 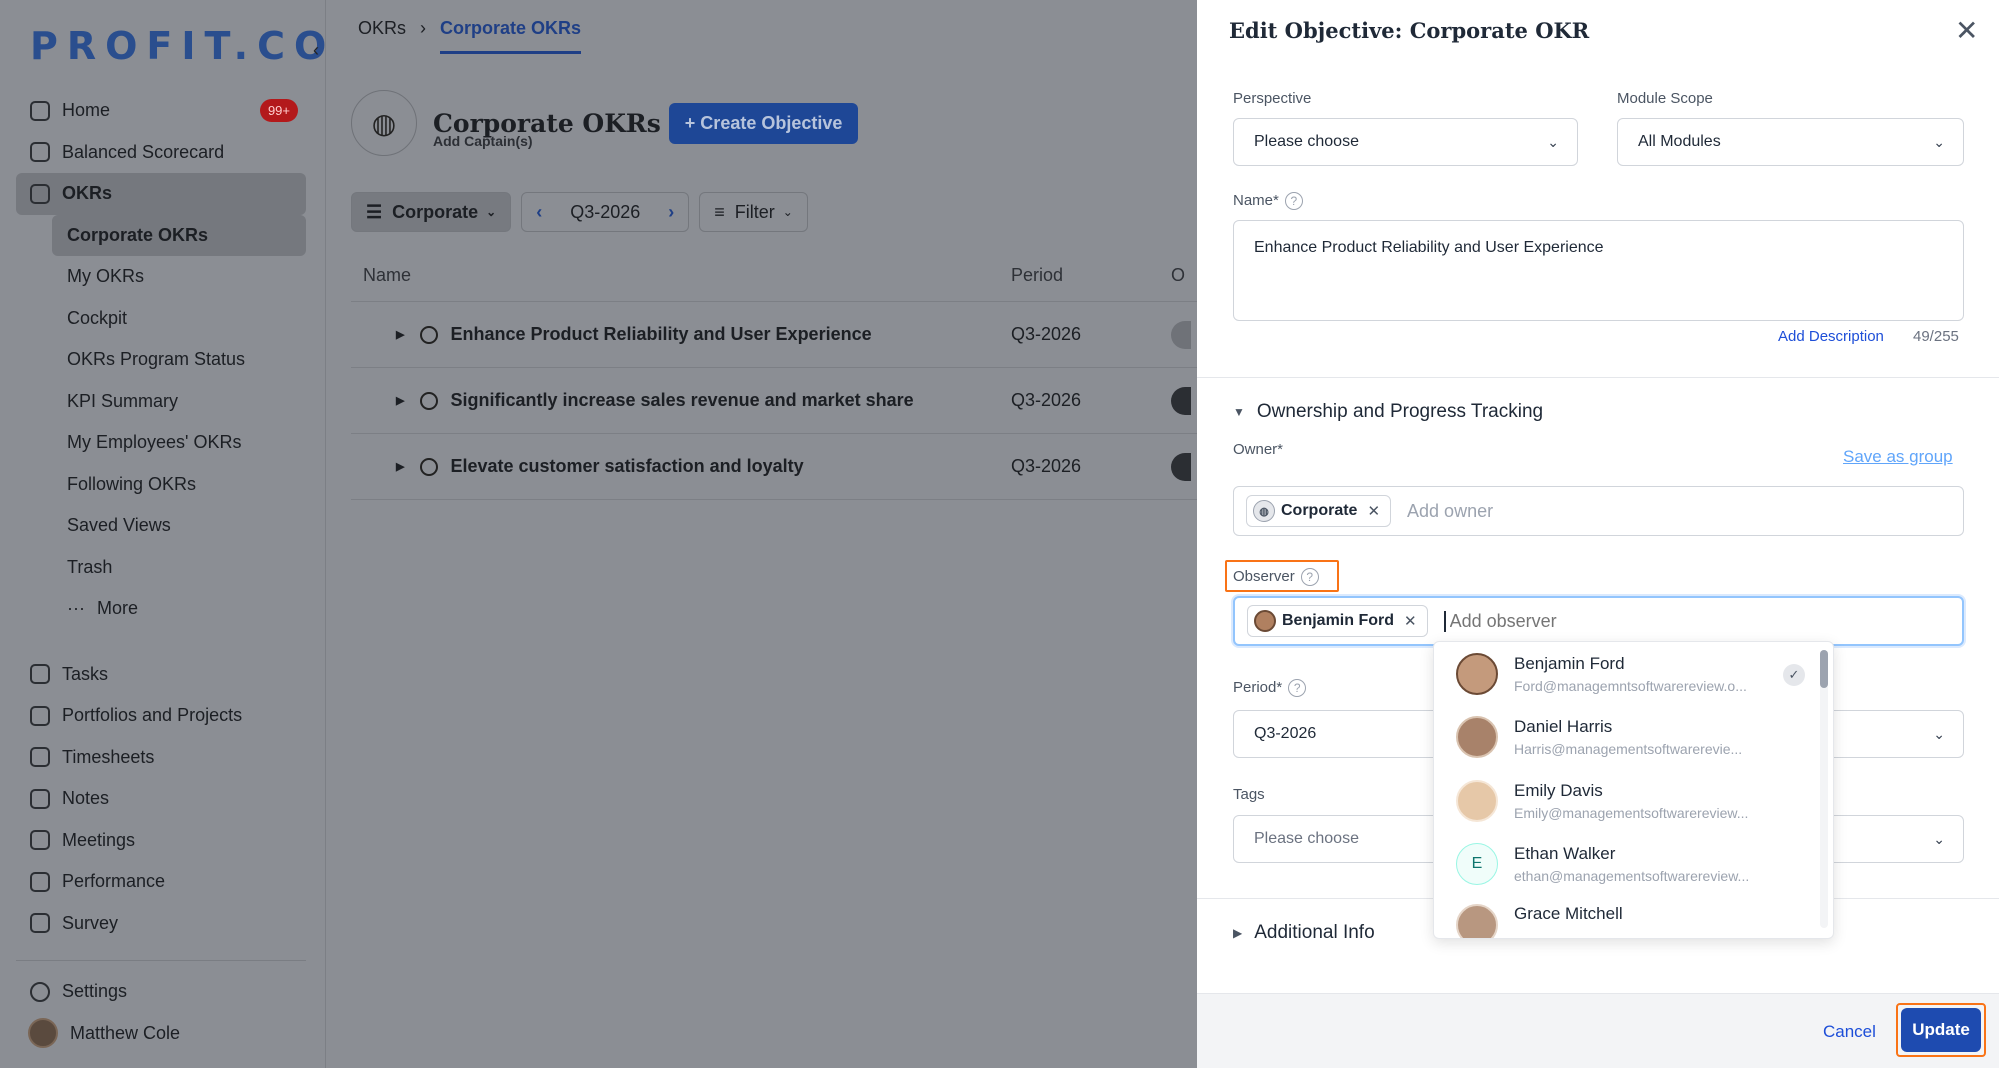 I want to click on owner-label: Owner*, so click(x=1258, y=449).